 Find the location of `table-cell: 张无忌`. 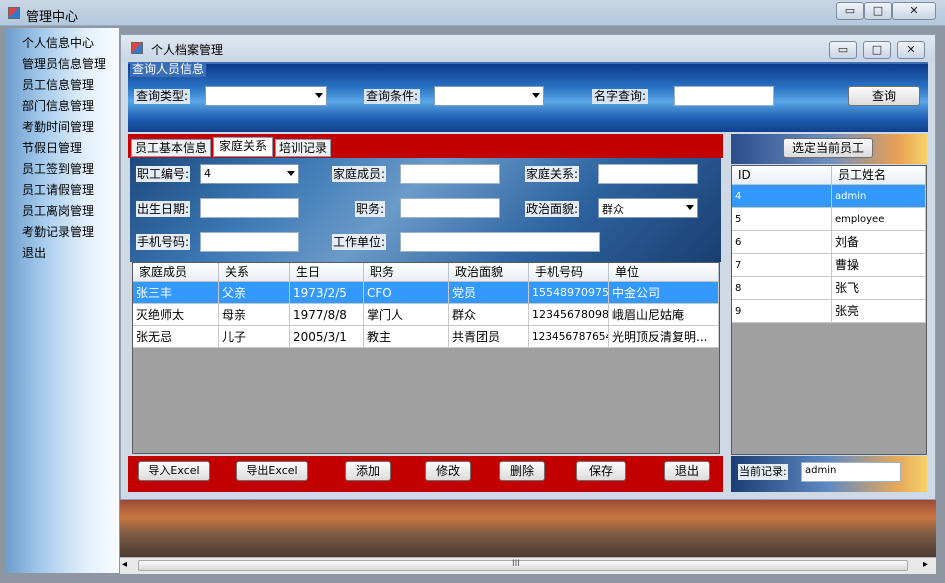

table-cell: 张无忌 is located at coordinates (176, 337).